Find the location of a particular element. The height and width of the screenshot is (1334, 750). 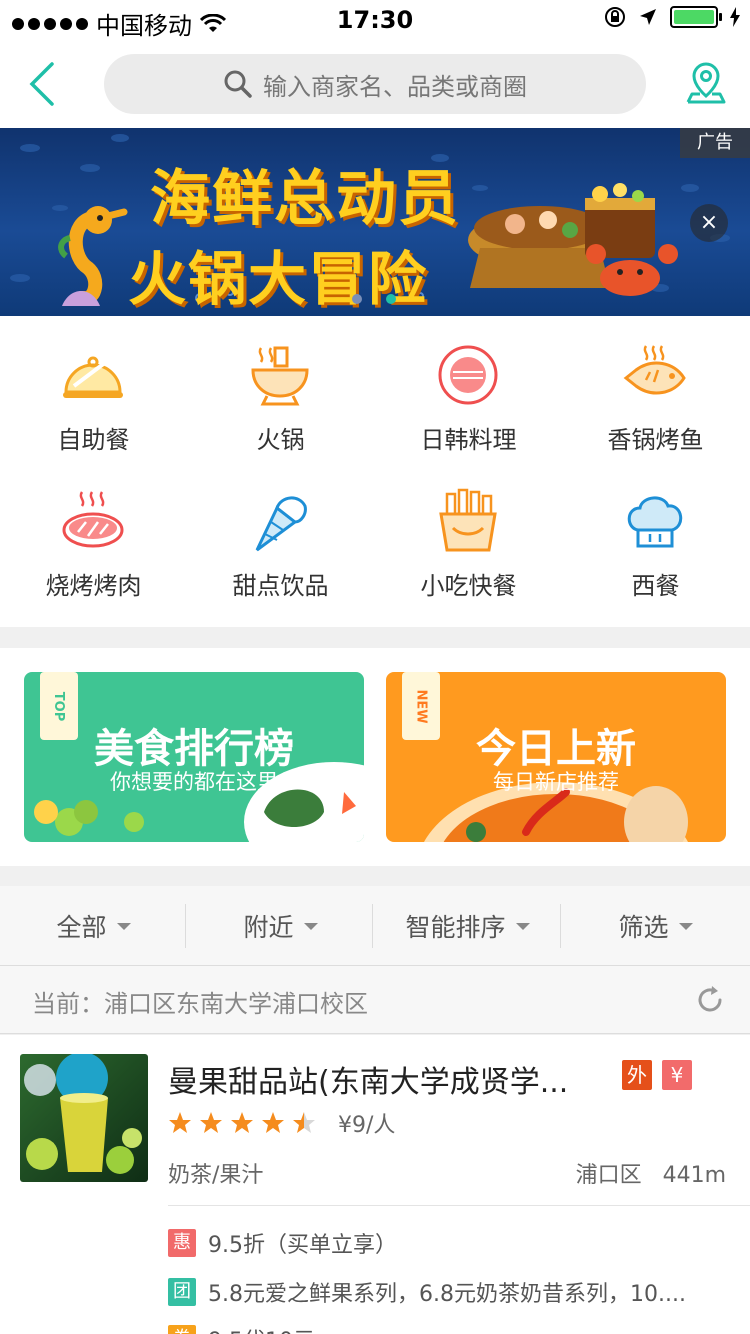

banner-page-dot is located at coordinates (357, 299).